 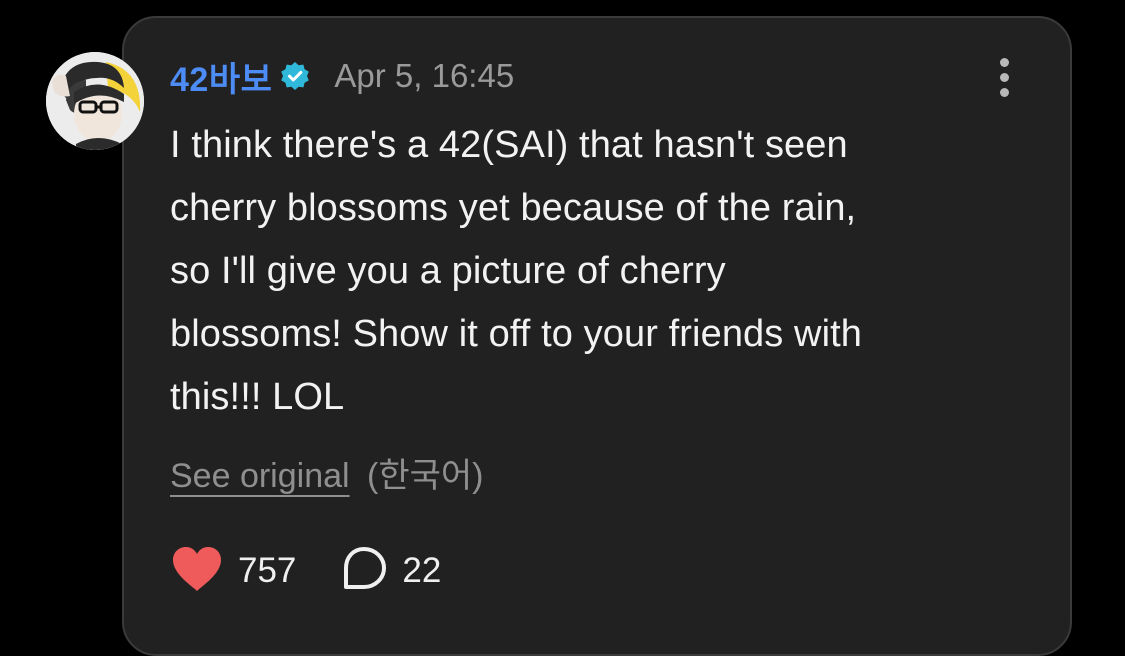 I want to click on comment-count: 22, so click(x=422, y=570).